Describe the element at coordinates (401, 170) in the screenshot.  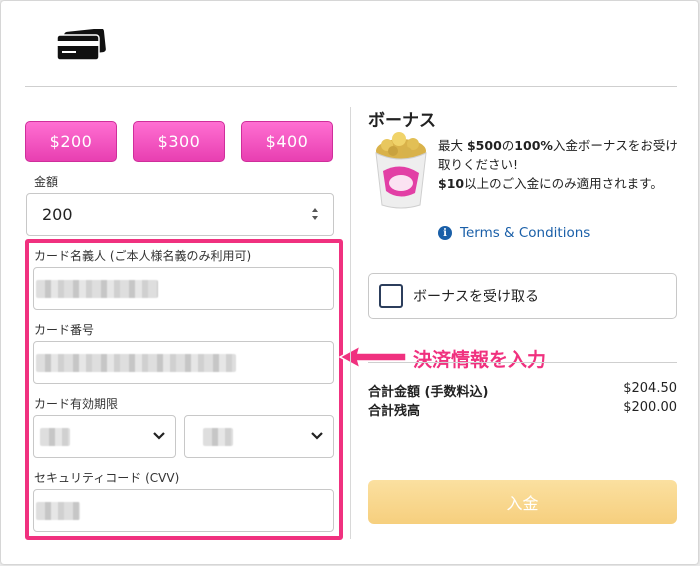
I see `vera-john-bucket-icon` at that location.